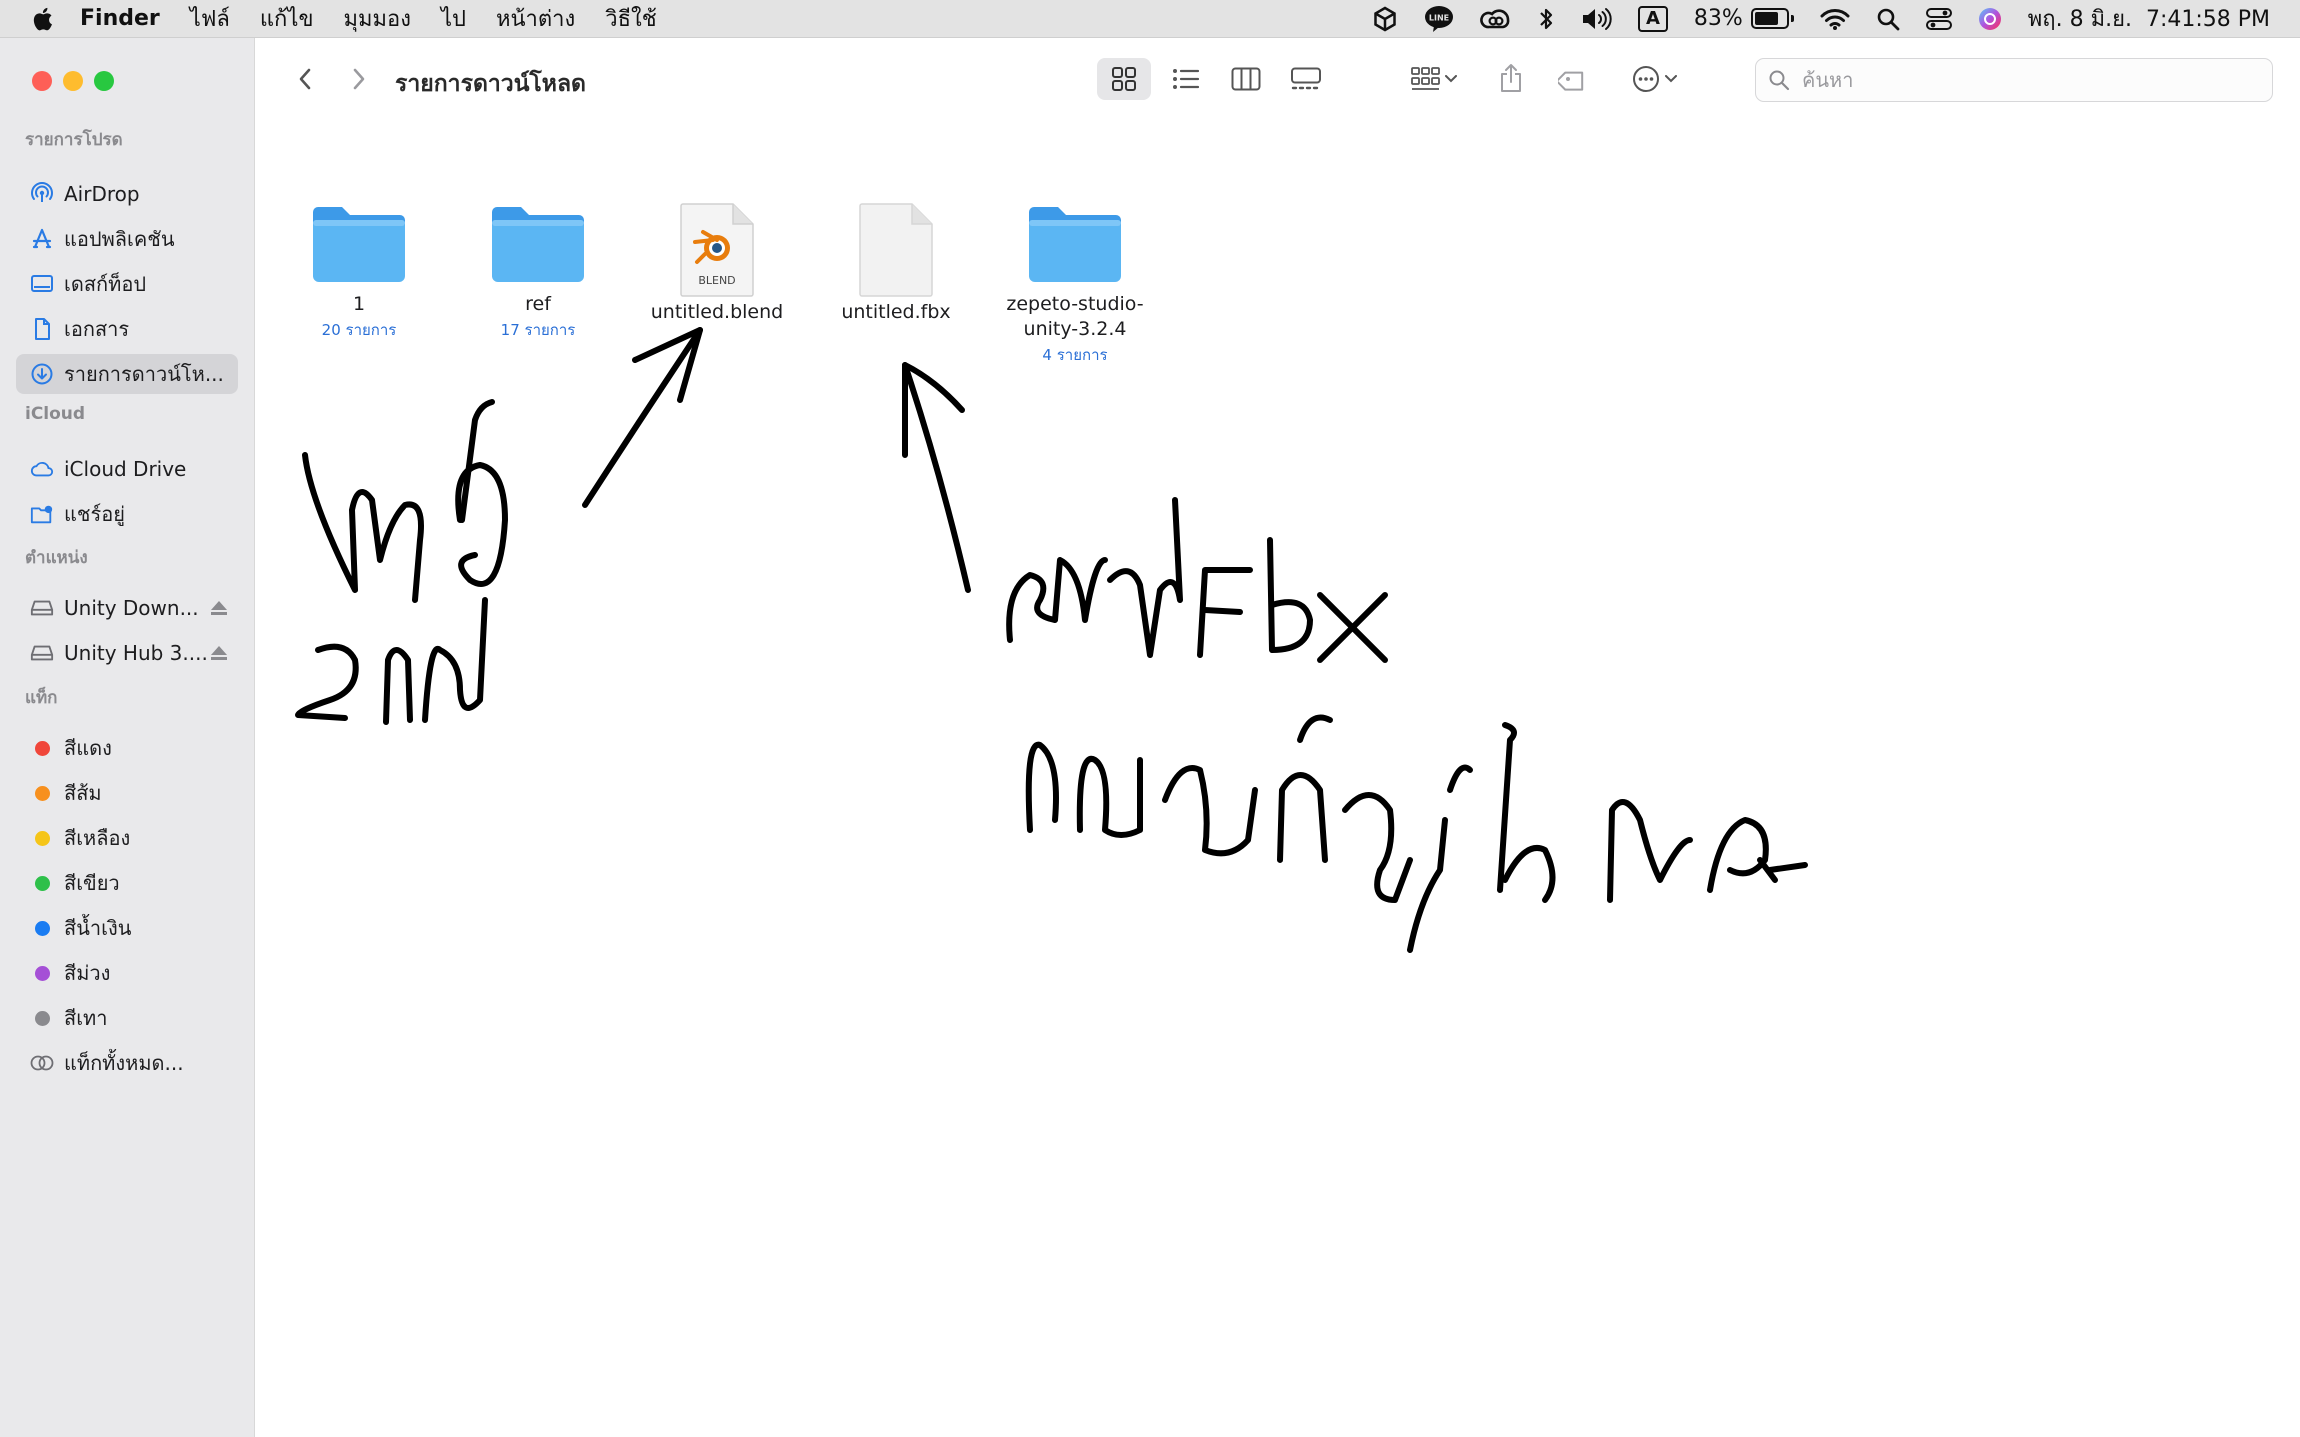 The height and width of the screenshot is (1437, 2300). What do you see at coordinates (56, 558) in the screenshot?
I see `sidebar-section-locations: ตำแหน่ง` at bounding box center [56, 558].